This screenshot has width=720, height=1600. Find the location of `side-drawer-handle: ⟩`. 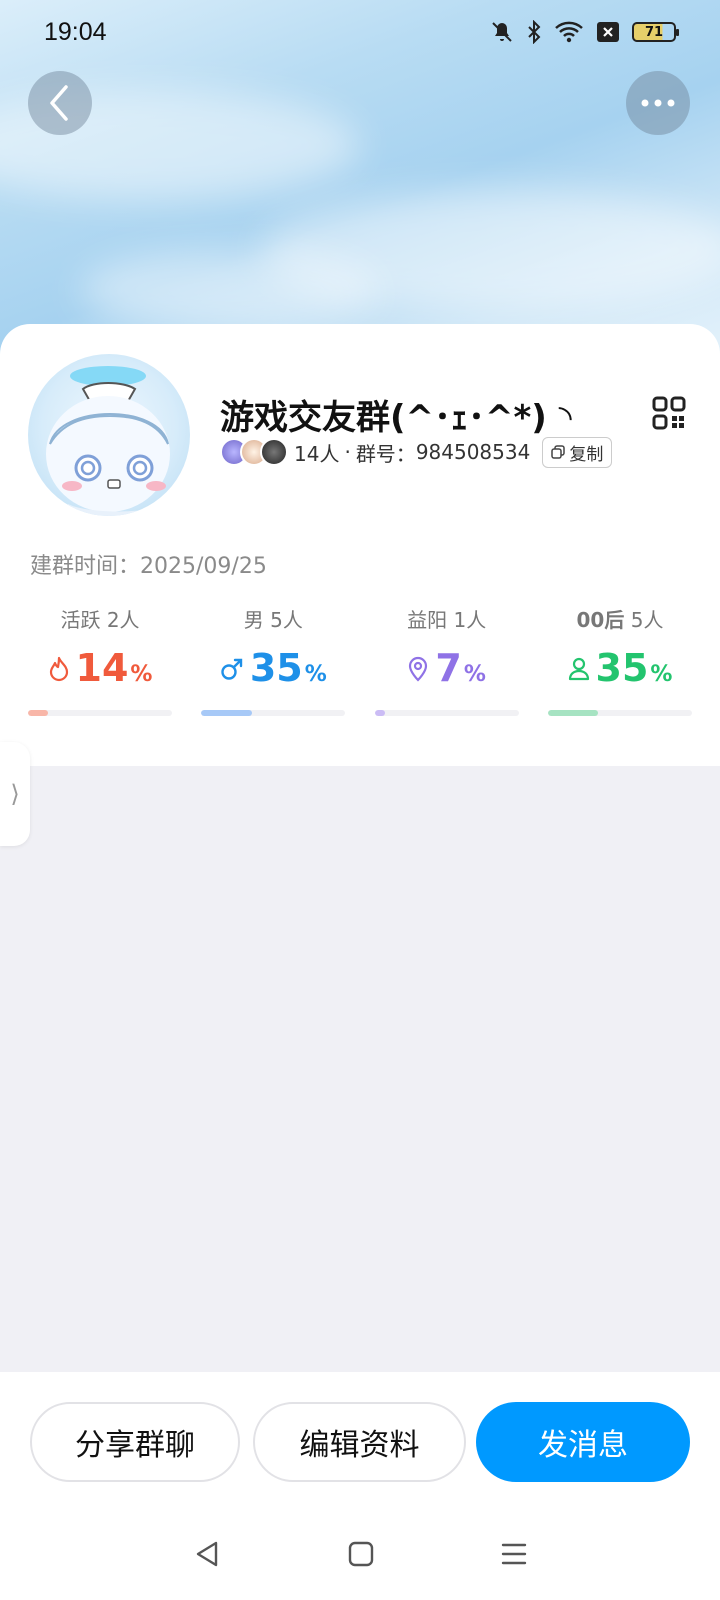

side-drawer-handle: ⟩ is located at coordinates (15, 794).